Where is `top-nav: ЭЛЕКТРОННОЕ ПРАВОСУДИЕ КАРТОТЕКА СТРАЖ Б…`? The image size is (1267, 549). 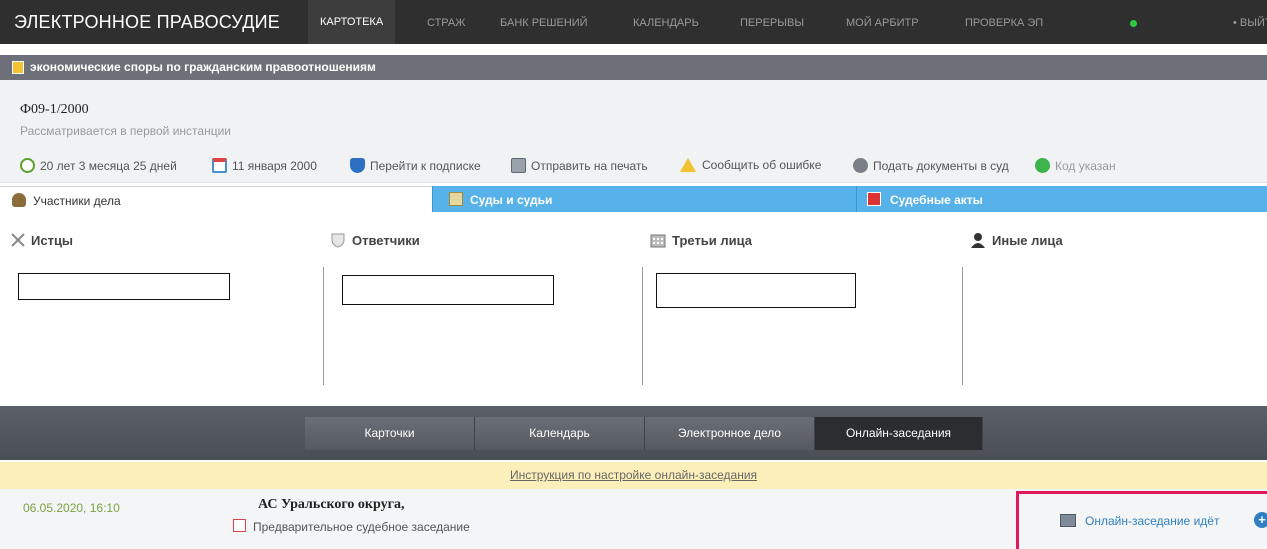 top-nav: ЭЛЕКТРОННОЕ ПРАВОСУДИЕ КАРТОТЕКА СТРАЖ Б… is located at coordinates (633, 22).